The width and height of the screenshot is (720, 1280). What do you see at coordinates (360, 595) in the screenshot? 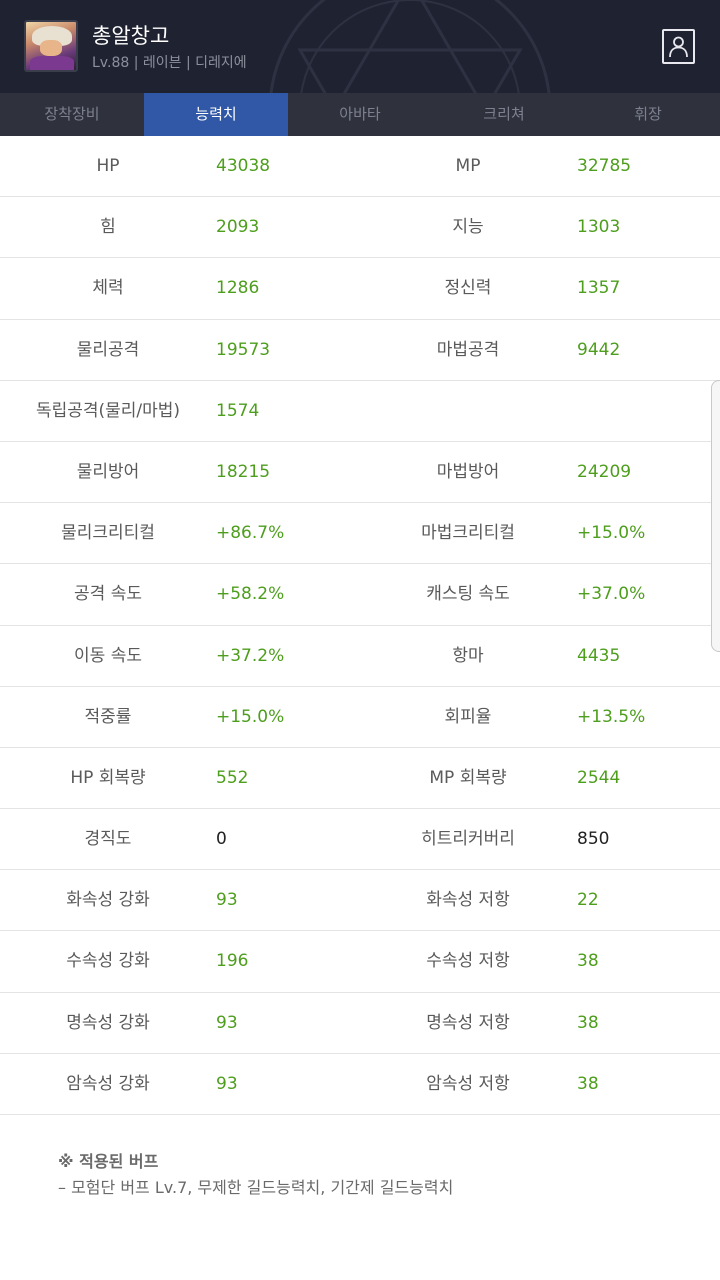
I see `stat-row: 공격 속도 +58.2% 캐스팅 속도 +37.0%` at bounding box center [360, 595].